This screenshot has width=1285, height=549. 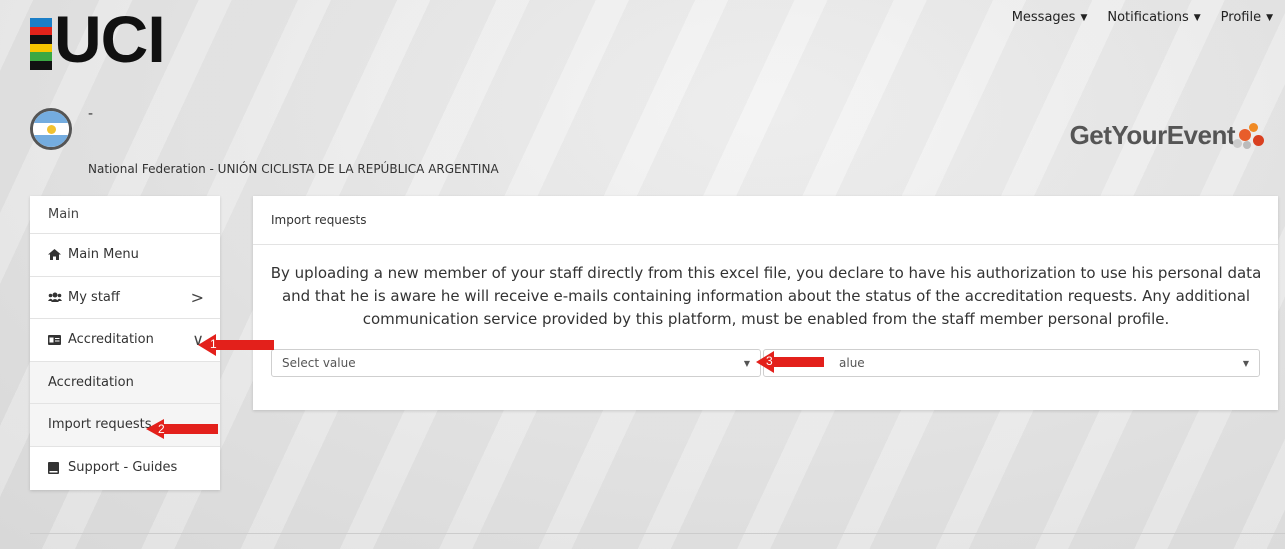 I want to click on sidebar-item-accreditation: Accreditation ∨, so click(x=125, y=340).